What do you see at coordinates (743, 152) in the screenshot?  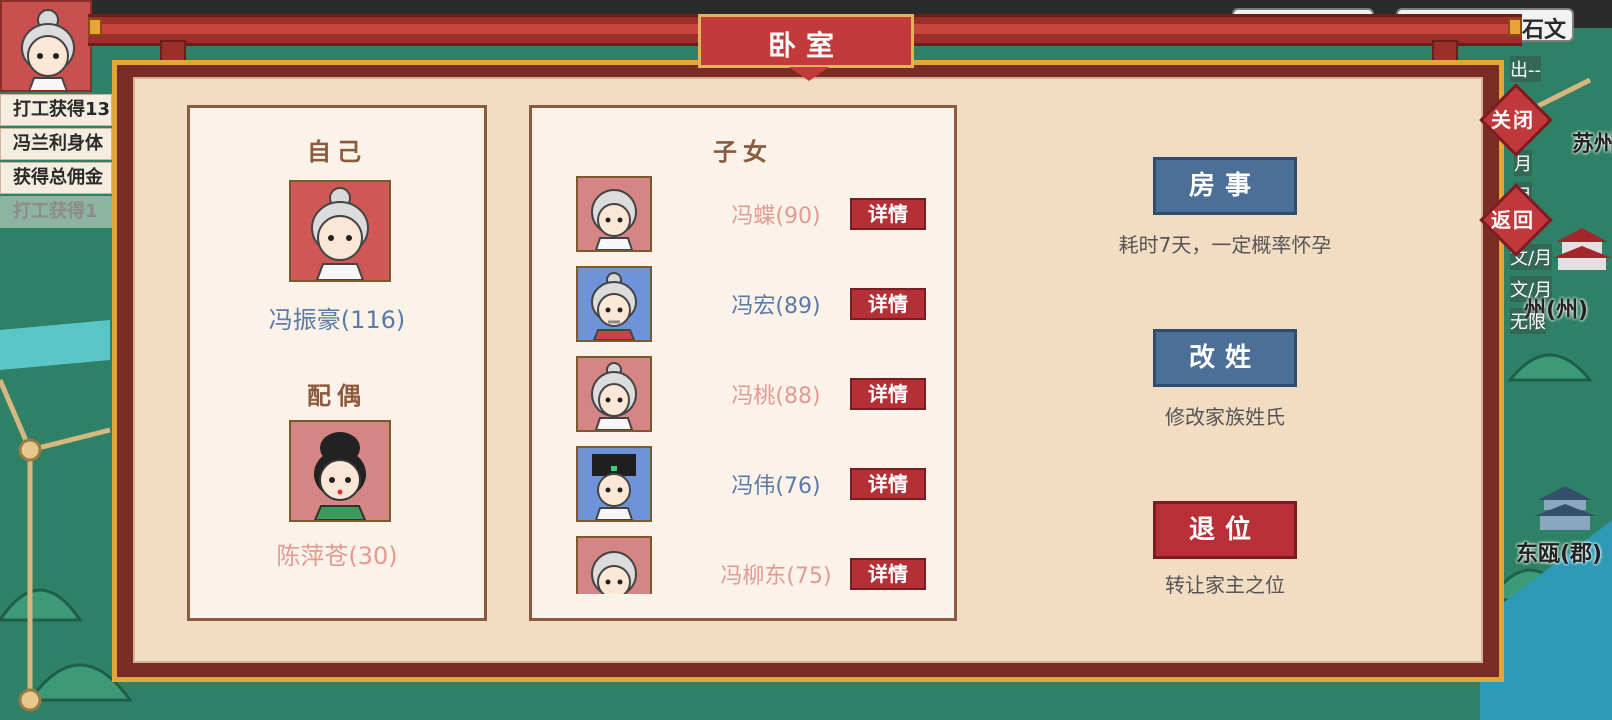 I see `children-title: 子女` at bounding box center [743, 152].